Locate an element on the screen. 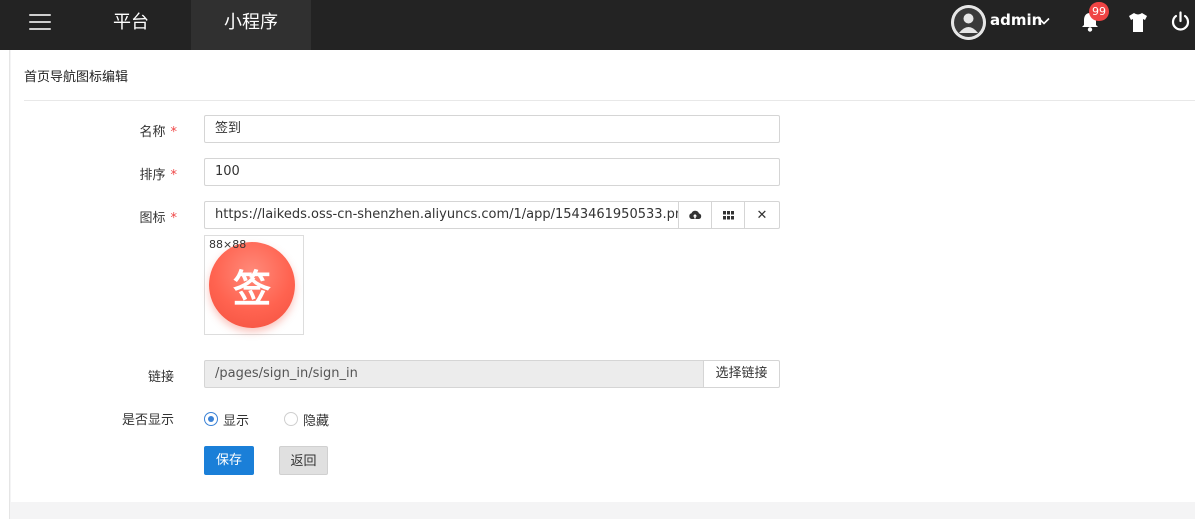 The image size is (1195, 519). power-icon is located at coordinates (1180, 21).